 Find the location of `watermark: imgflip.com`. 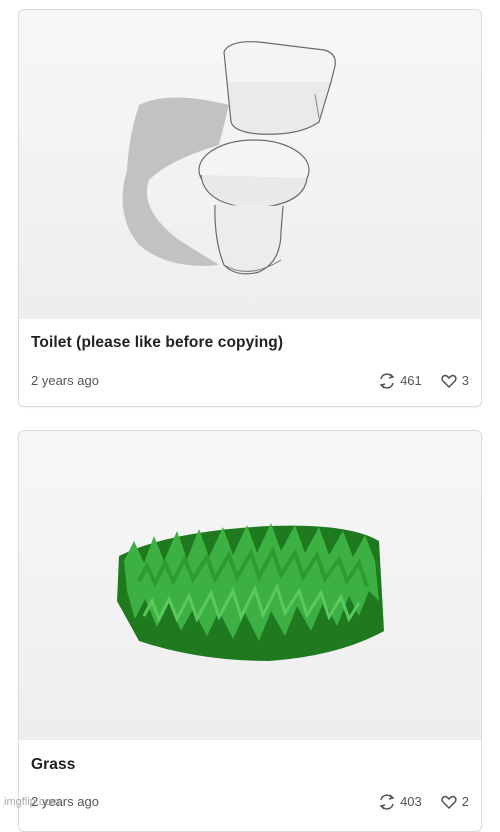

watermark: imgflip.com is located at coordinates (32, 802).